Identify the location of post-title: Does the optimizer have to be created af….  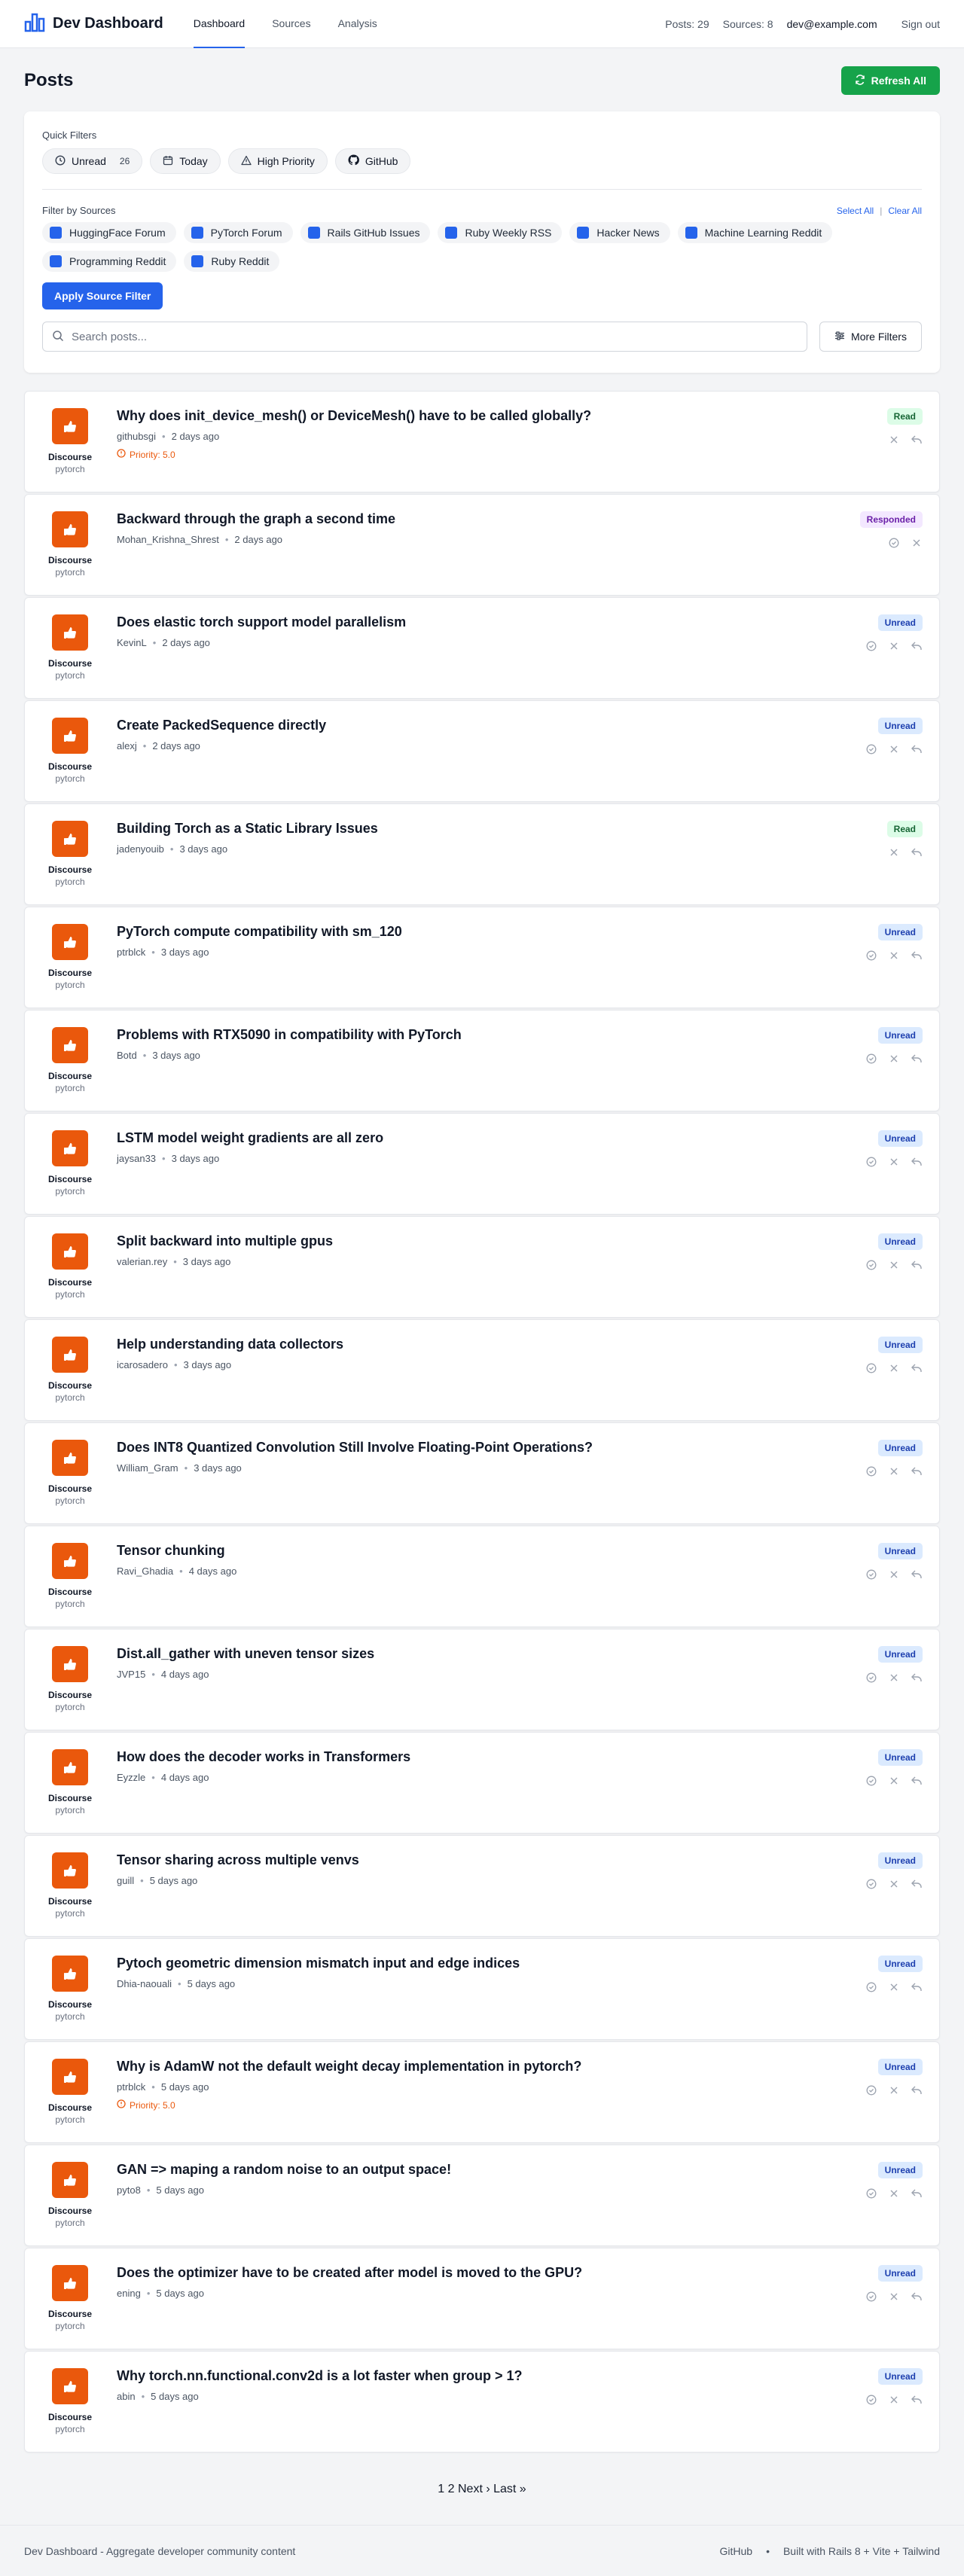
(476, 2273).